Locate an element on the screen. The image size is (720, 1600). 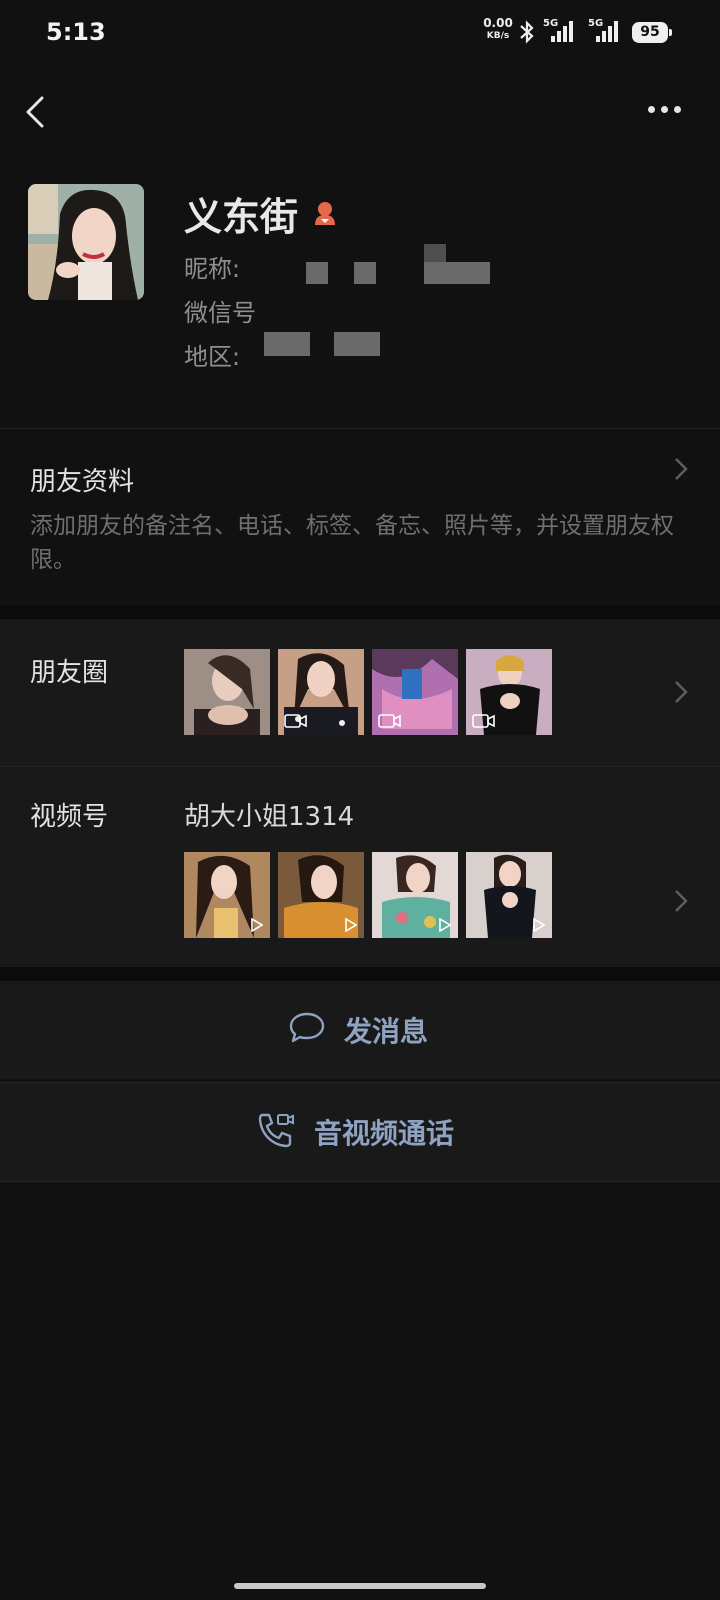
chat-bubble-icon is located at coordinates (307, 1030).